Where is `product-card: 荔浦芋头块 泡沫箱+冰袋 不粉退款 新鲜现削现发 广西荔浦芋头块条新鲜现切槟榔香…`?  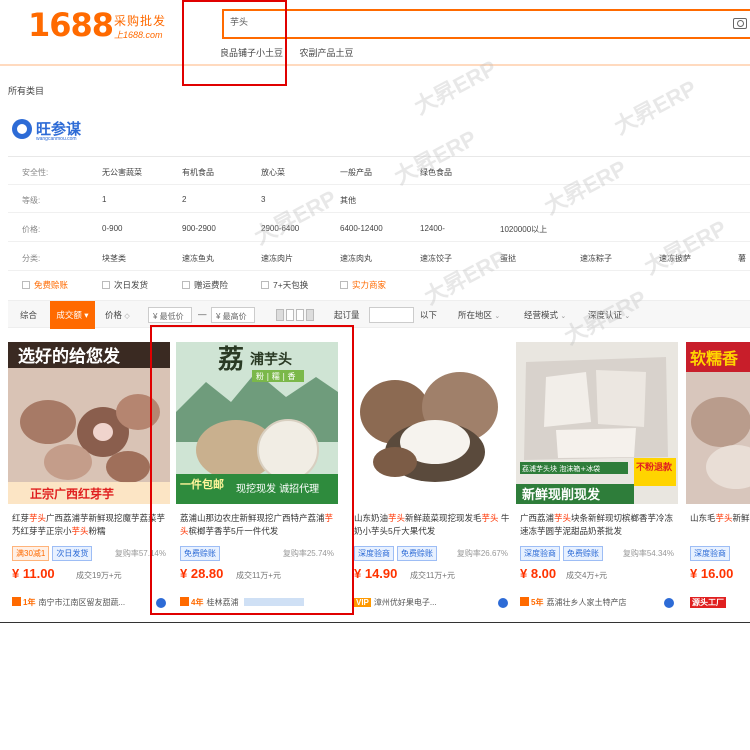 product-card: 荔浦芋头块 泡沫箱+冰袋 不粉退款 新鲜现削现发 广西荔浦芋头块条新鲜现切槟榔香… is located at coordinates (597, 477).